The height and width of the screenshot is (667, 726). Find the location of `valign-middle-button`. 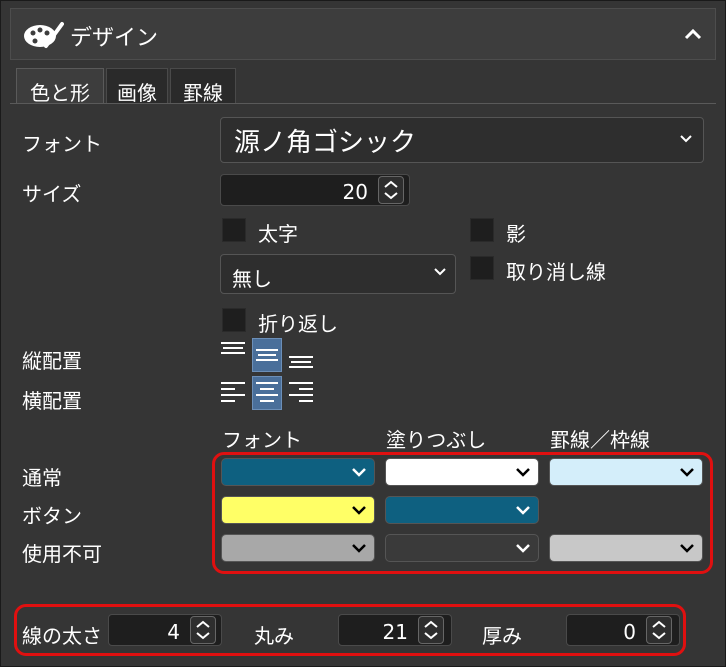

valign-middle-button is located at coordinates (267, 355).